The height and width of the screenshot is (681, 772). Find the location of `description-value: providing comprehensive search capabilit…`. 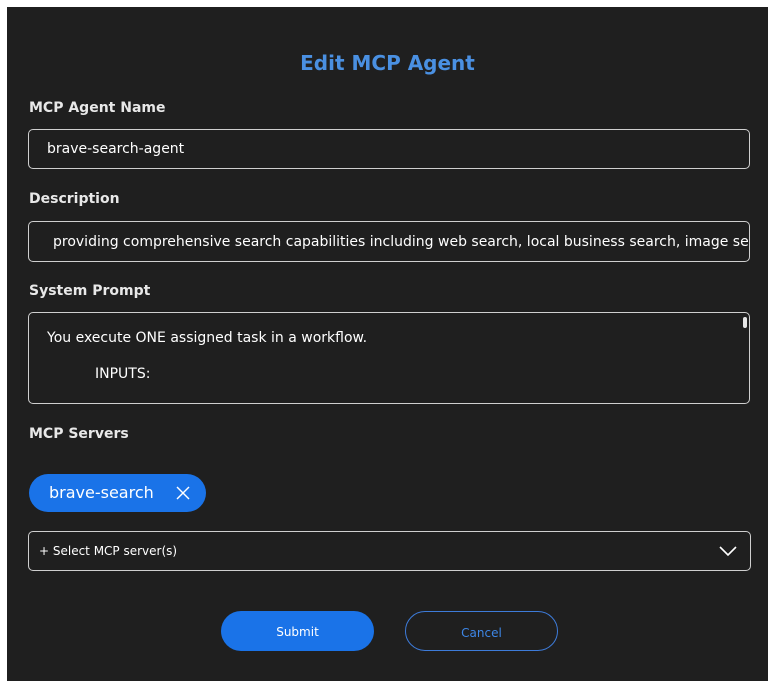

description-value: providing comprehensive search capabilit… is located at coordinates (401, 242).